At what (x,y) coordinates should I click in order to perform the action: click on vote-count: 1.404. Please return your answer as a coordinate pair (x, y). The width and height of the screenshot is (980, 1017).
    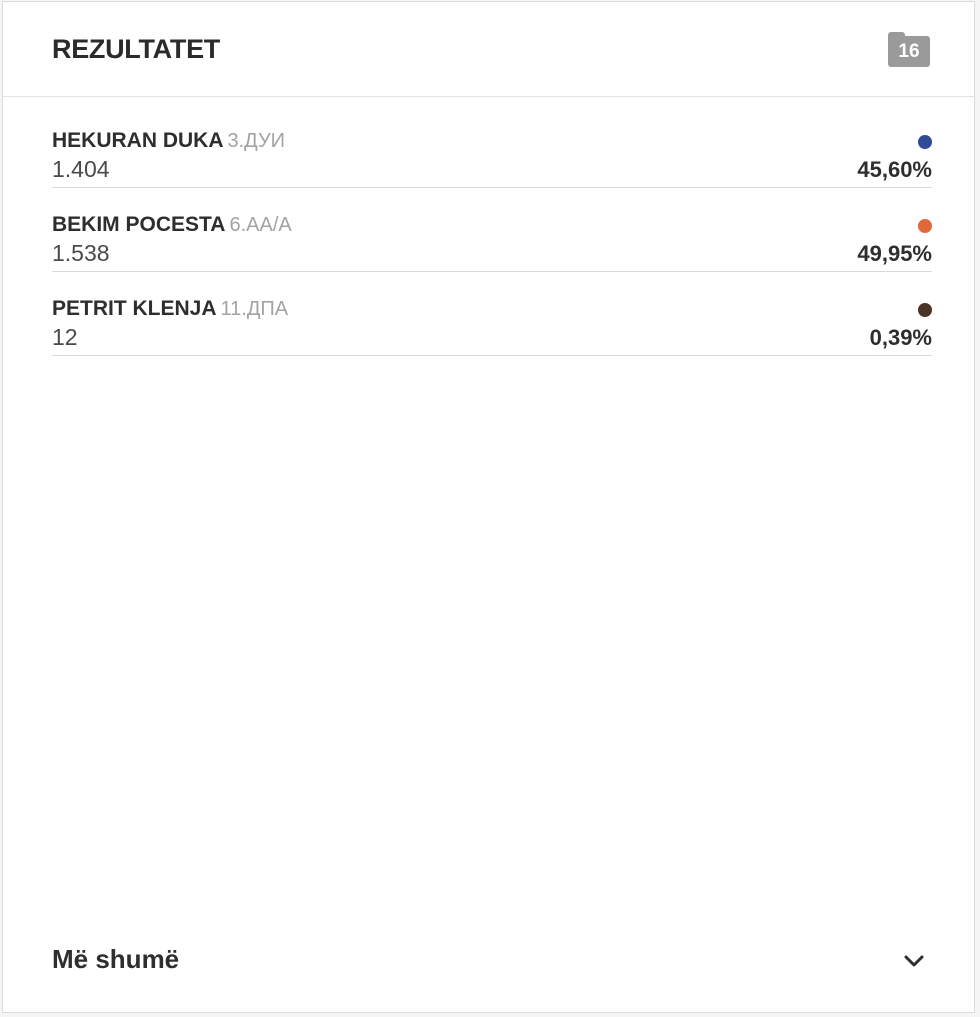
    Looking at the image, I should click on (81, 169).